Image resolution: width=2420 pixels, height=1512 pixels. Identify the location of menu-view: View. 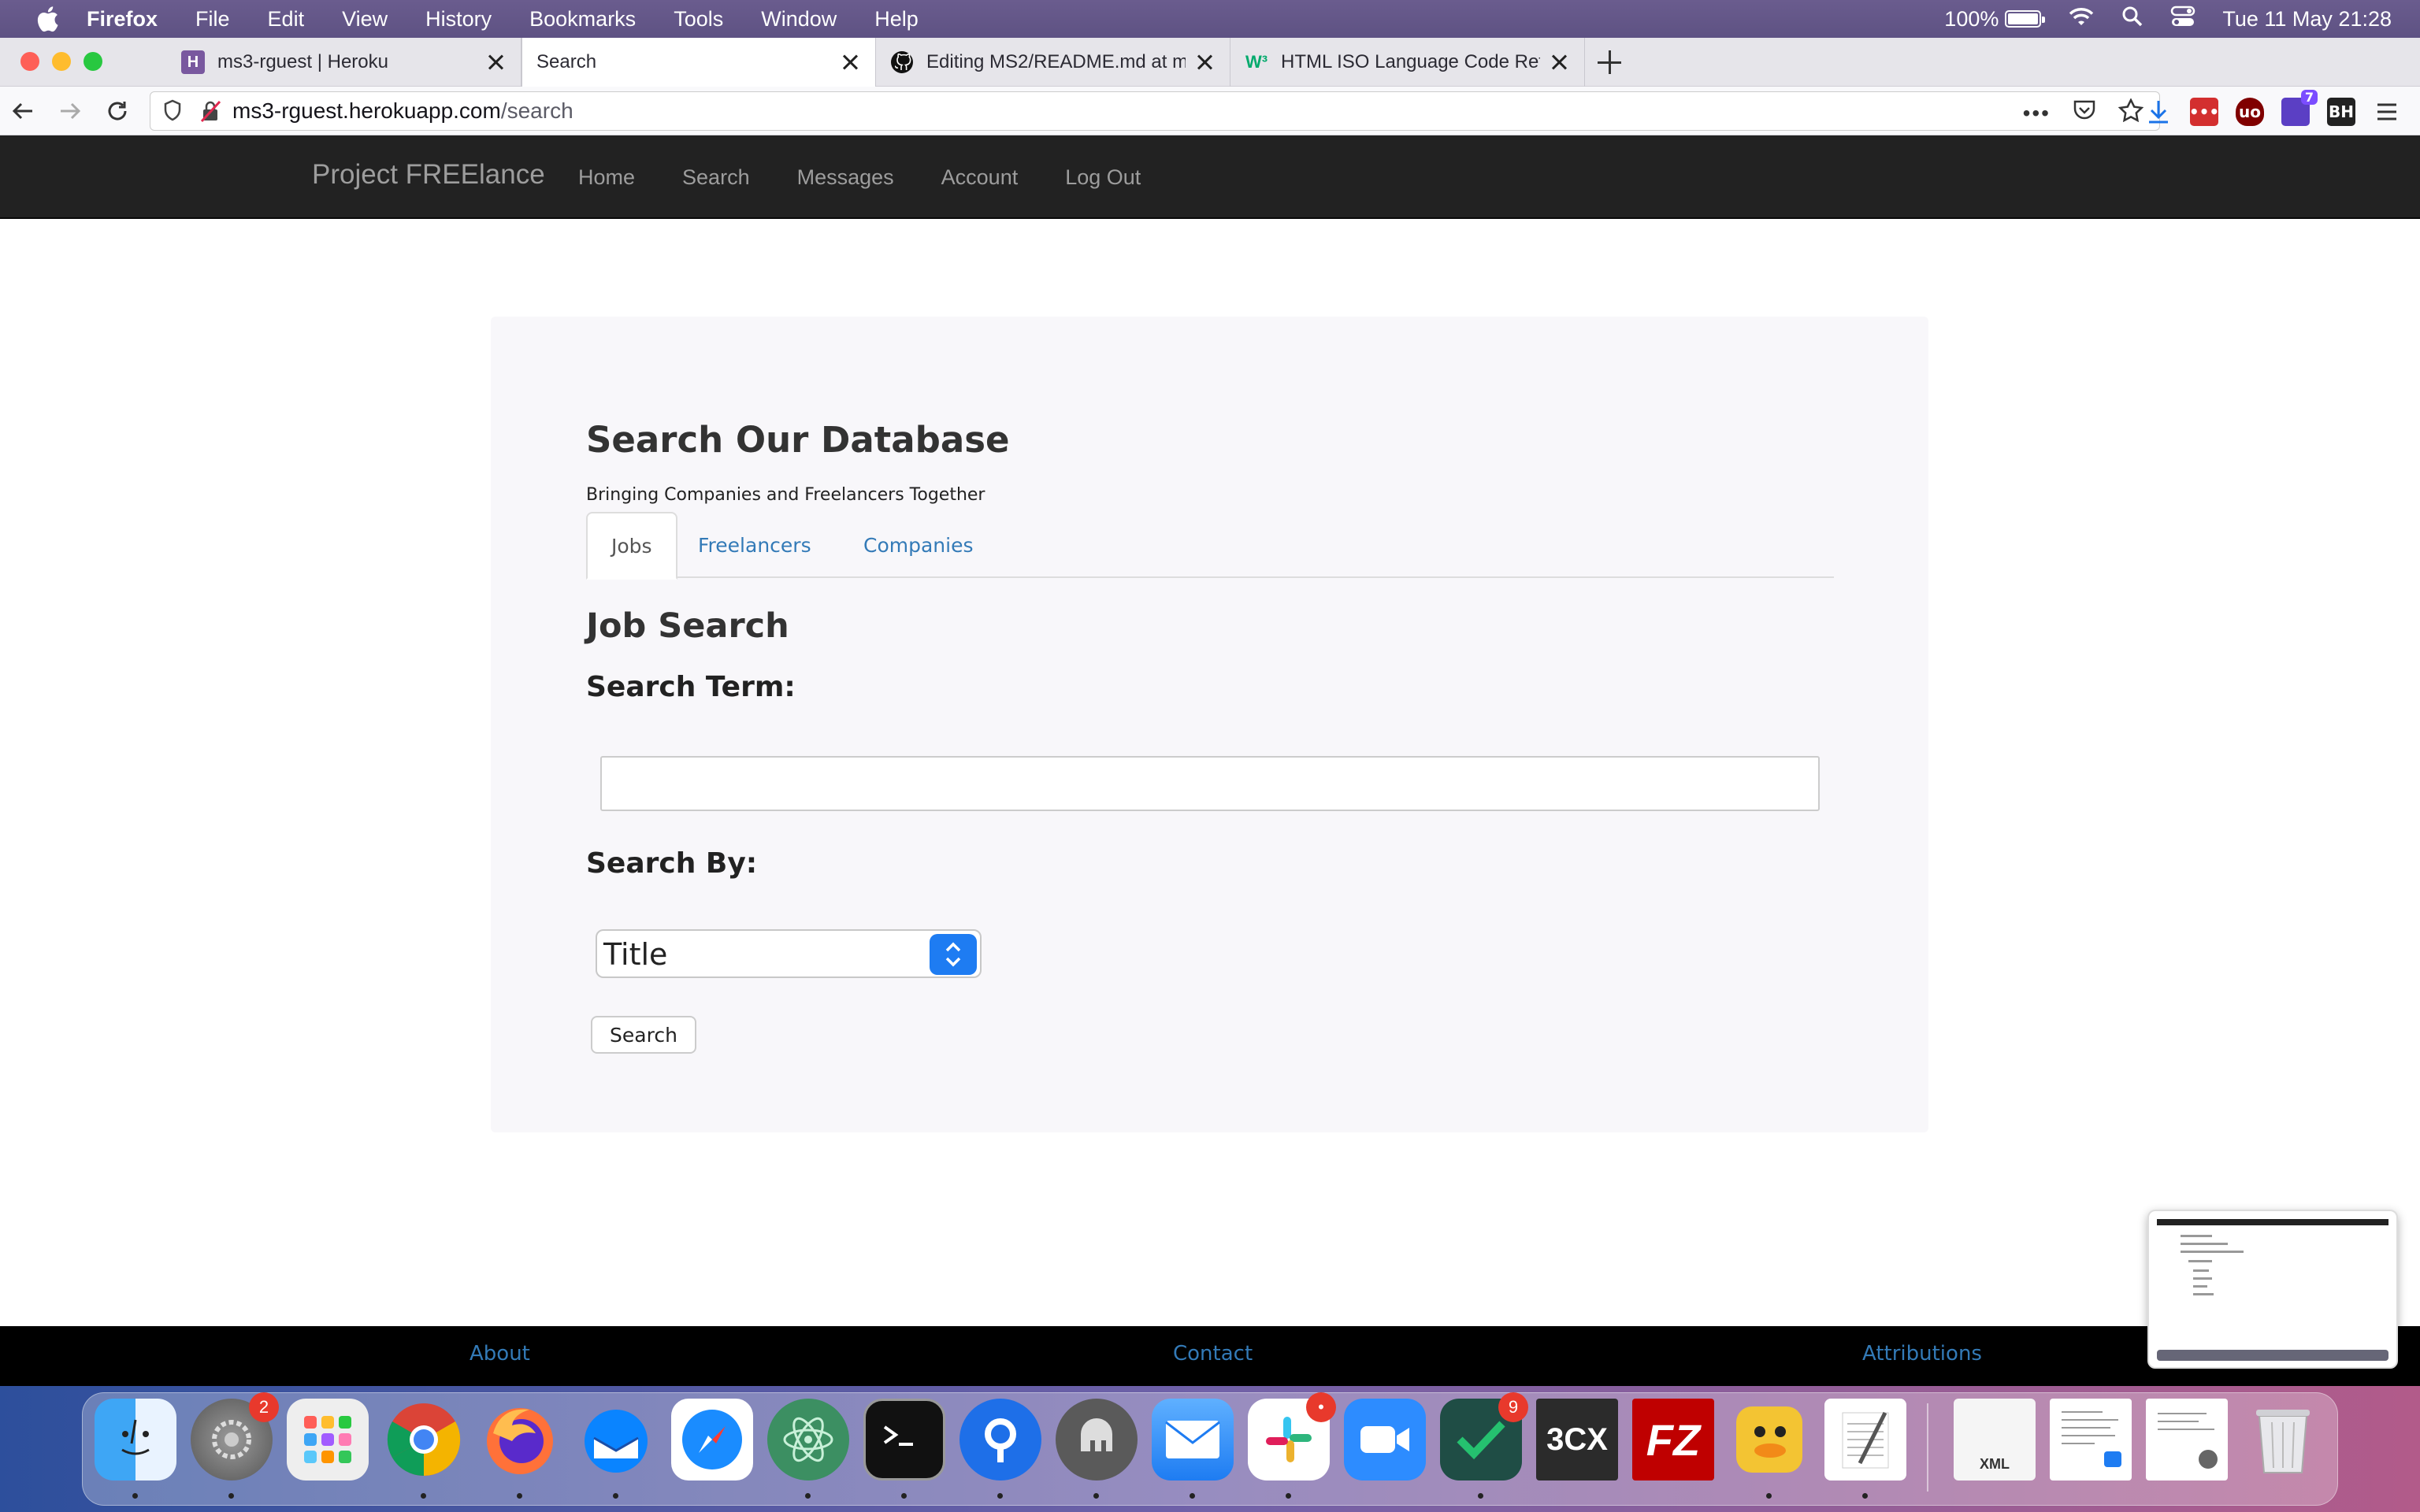
(365, 19).